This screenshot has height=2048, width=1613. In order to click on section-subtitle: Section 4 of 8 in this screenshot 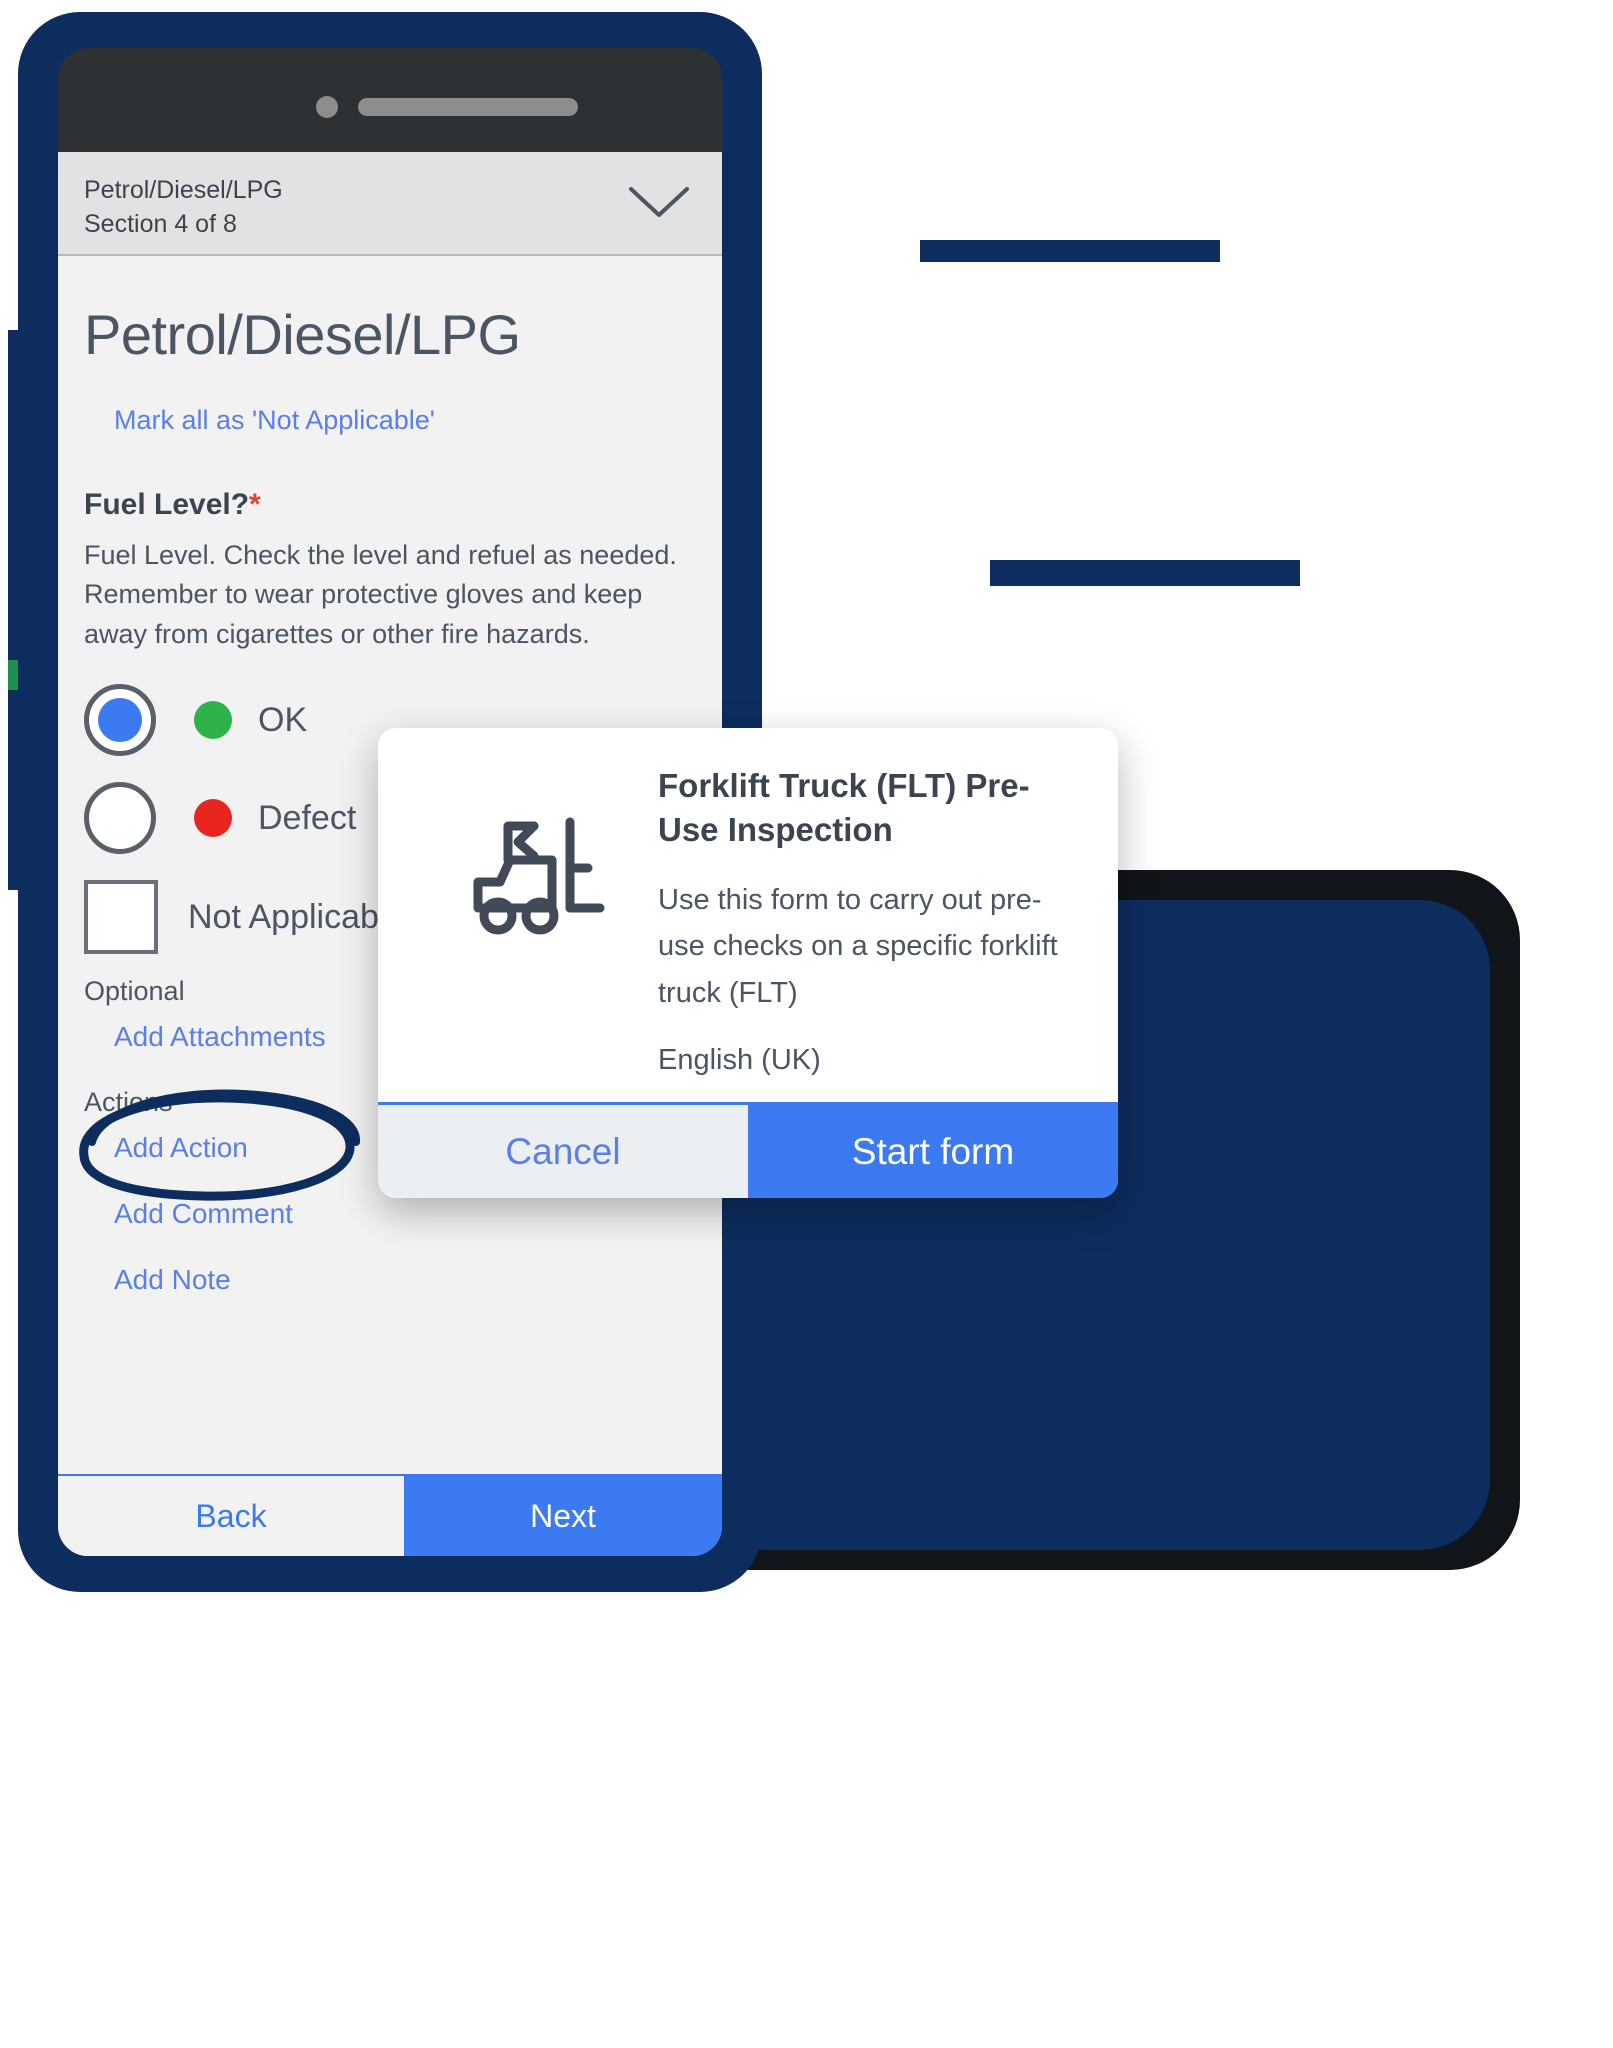, I will do `click(160, 223)`.